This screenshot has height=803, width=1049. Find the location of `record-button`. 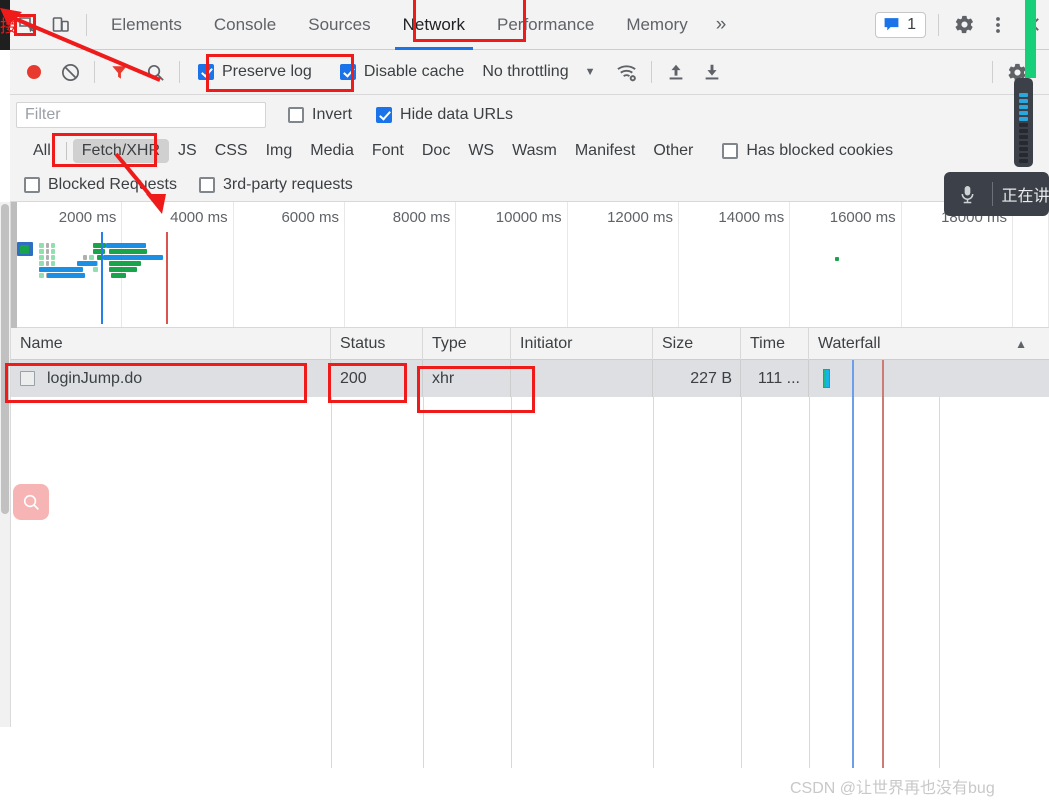

record-button is located at coordinates (34, 72).